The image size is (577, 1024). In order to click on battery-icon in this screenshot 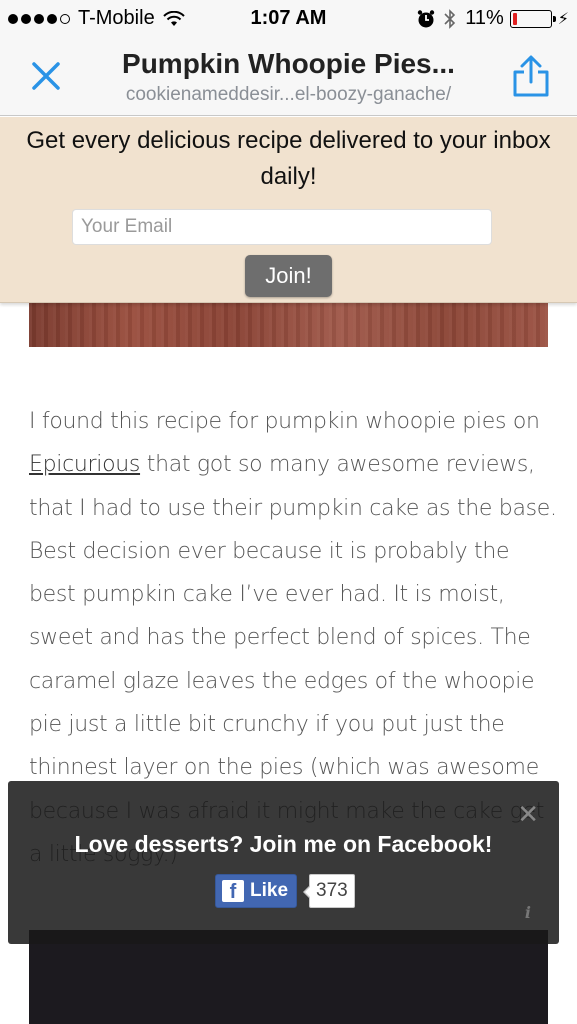, I will do `click(532, 18)`.